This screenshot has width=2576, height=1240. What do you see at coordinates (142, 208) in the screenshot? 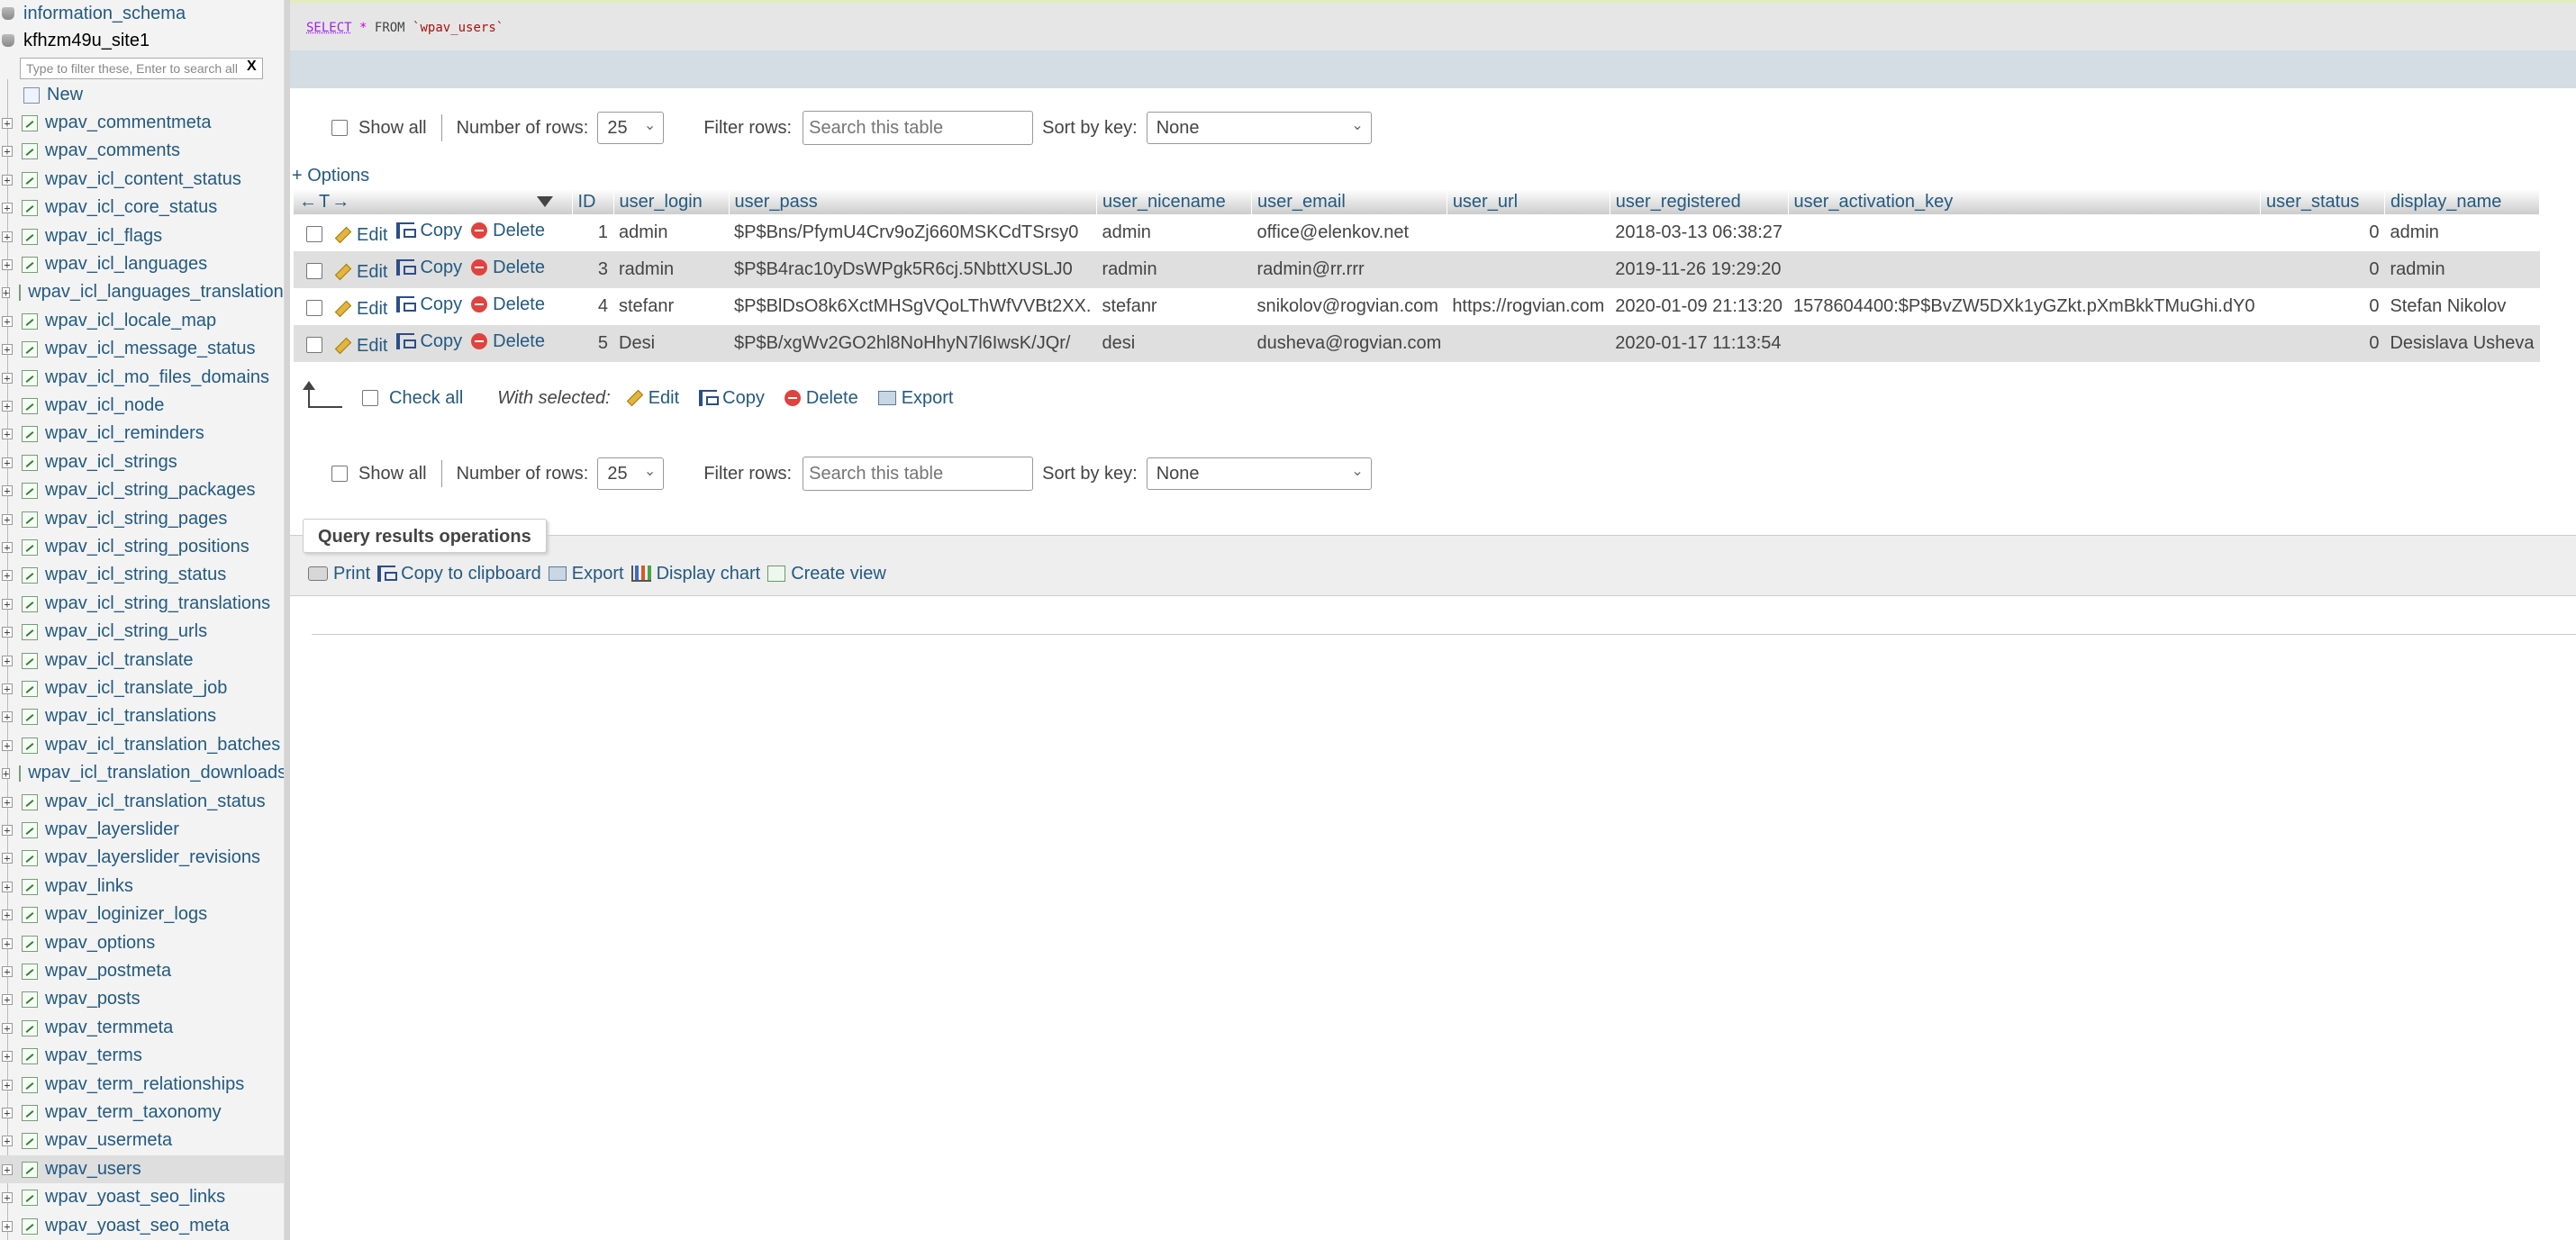
I see `sidebar-table-item: + wpav_icl_core_status` at bounding box center [142, 208].